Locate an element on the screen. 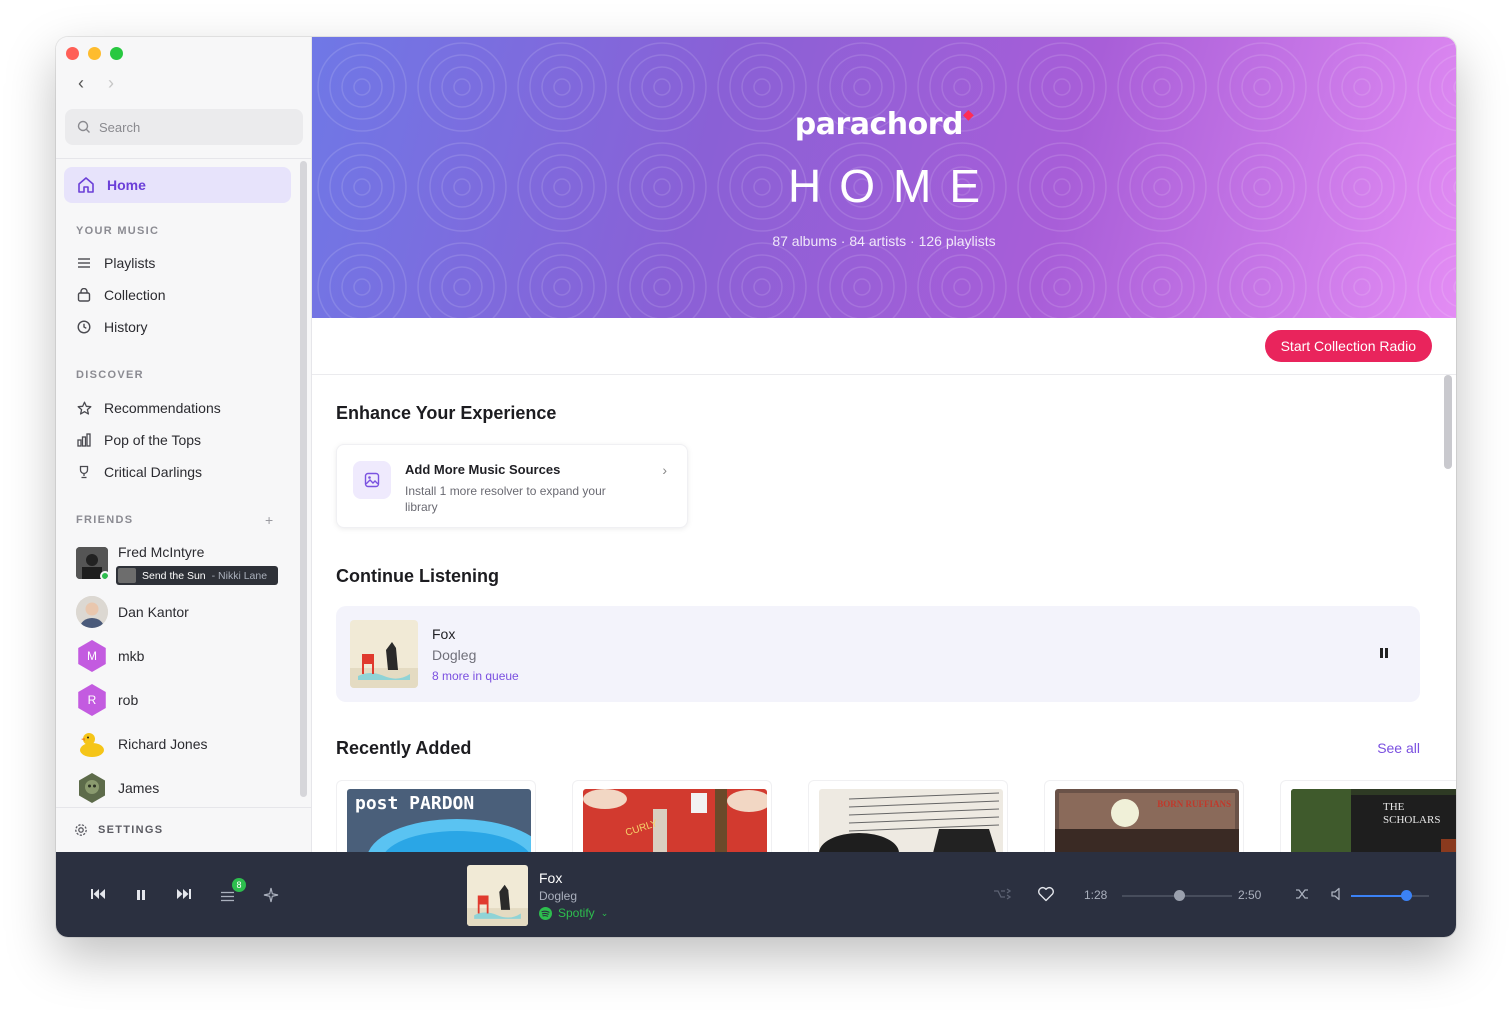  ai-sparkle-button is located at coordinates (271, 897).